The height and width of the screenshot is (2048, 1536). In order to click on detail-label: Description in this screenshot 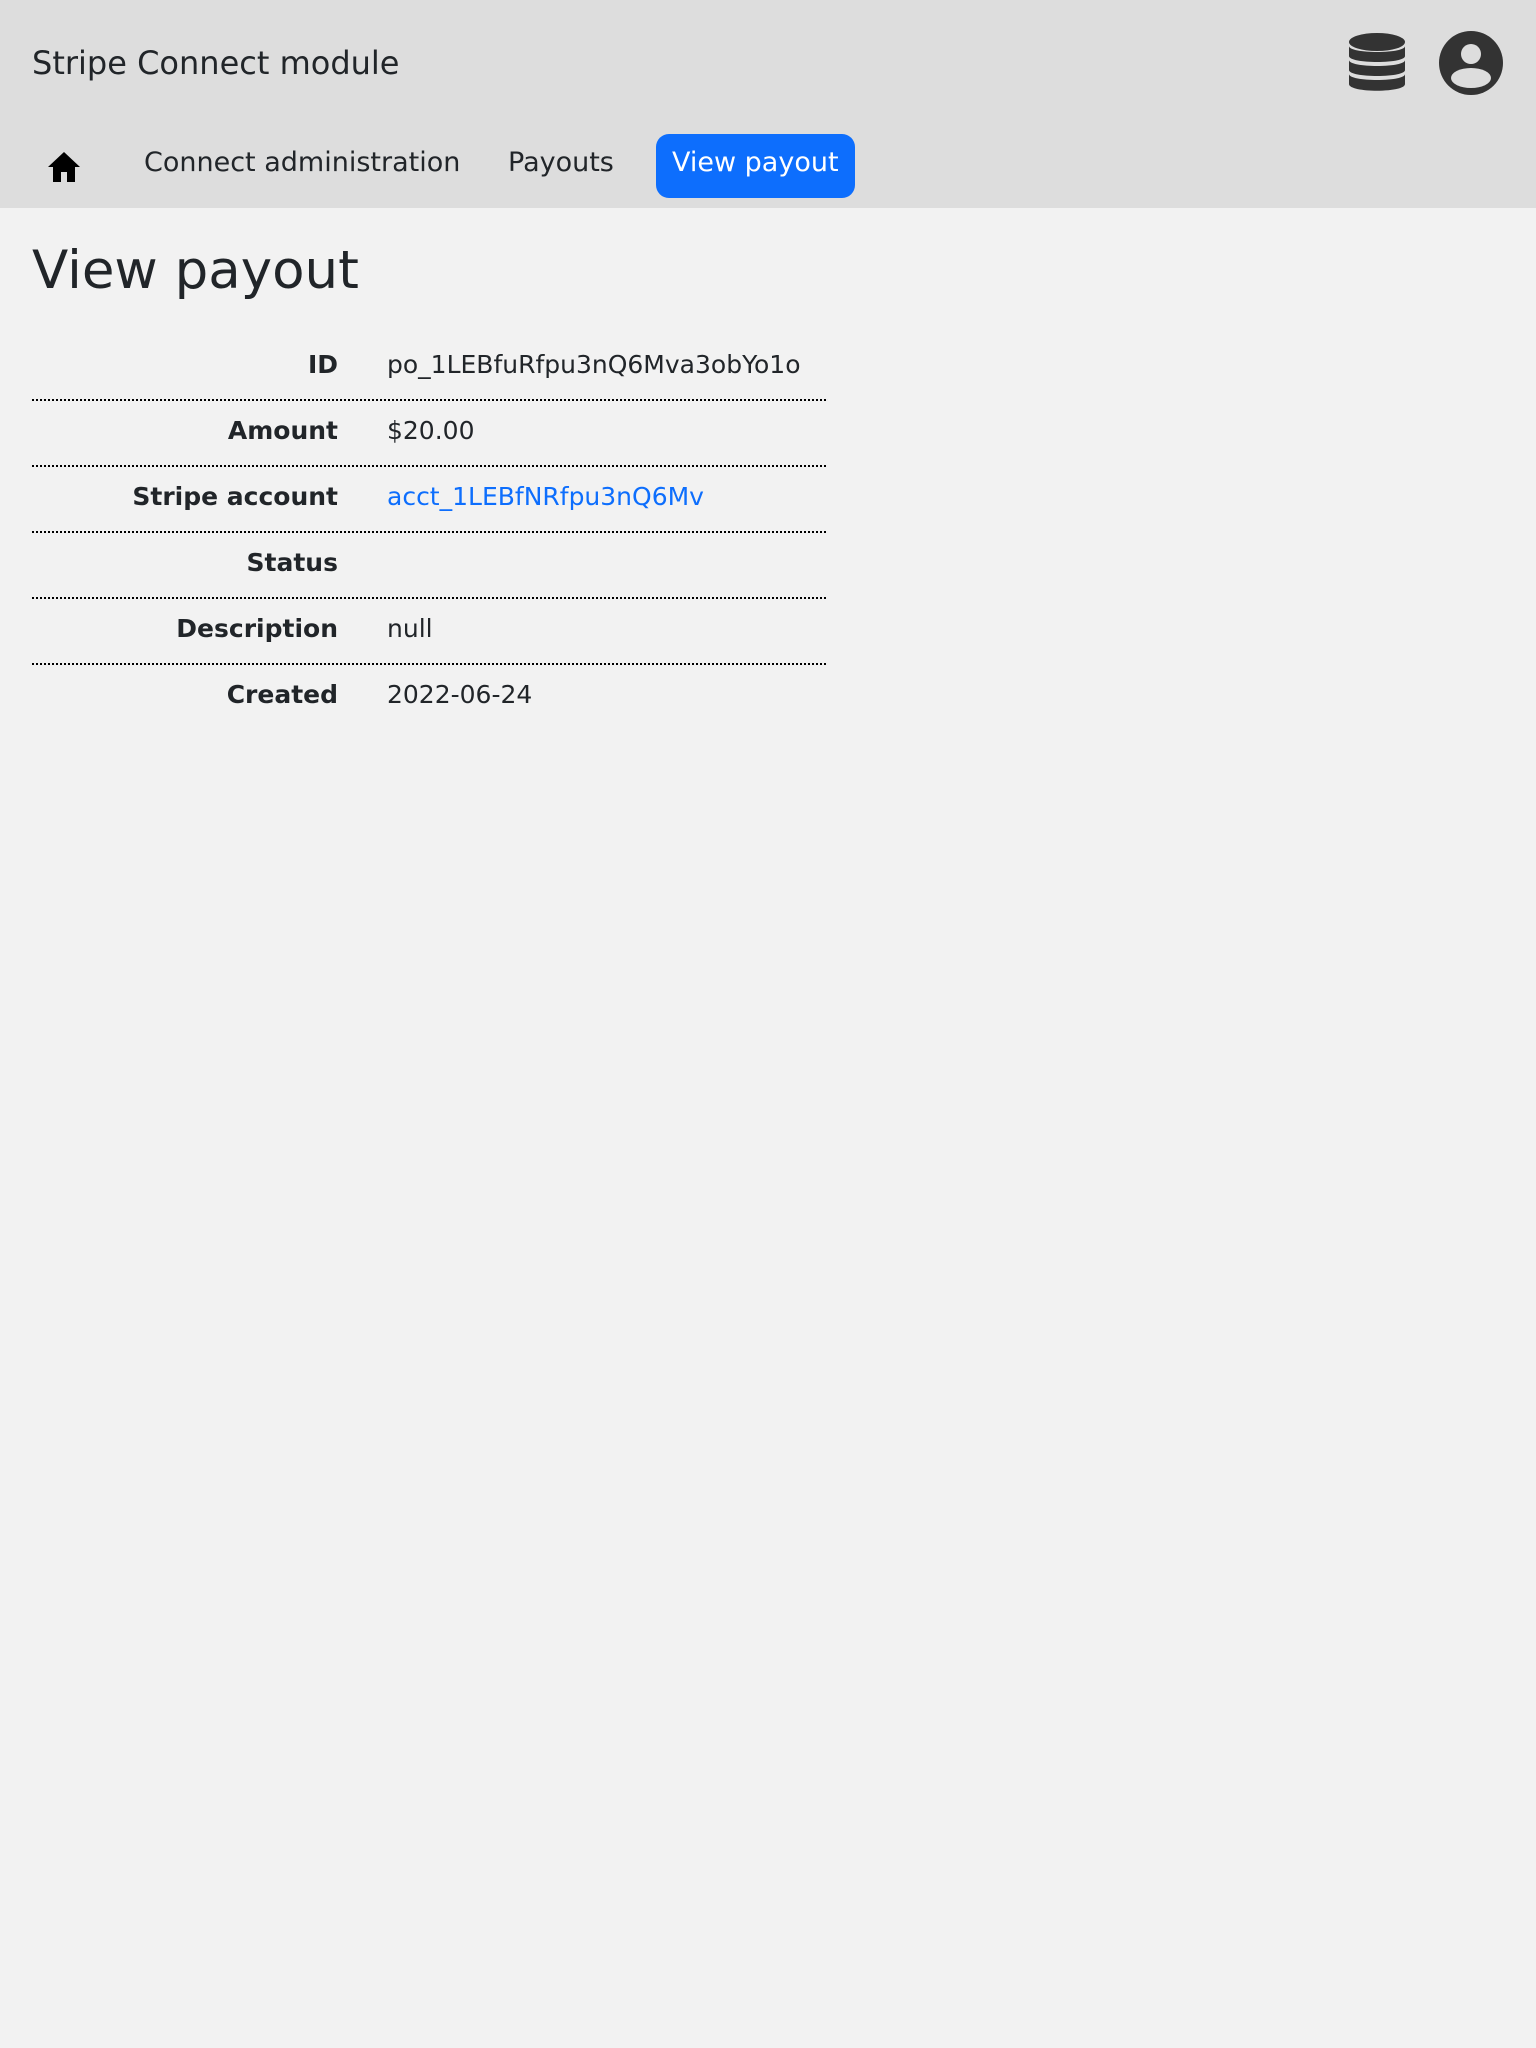, I will do `click(257, 628)`.